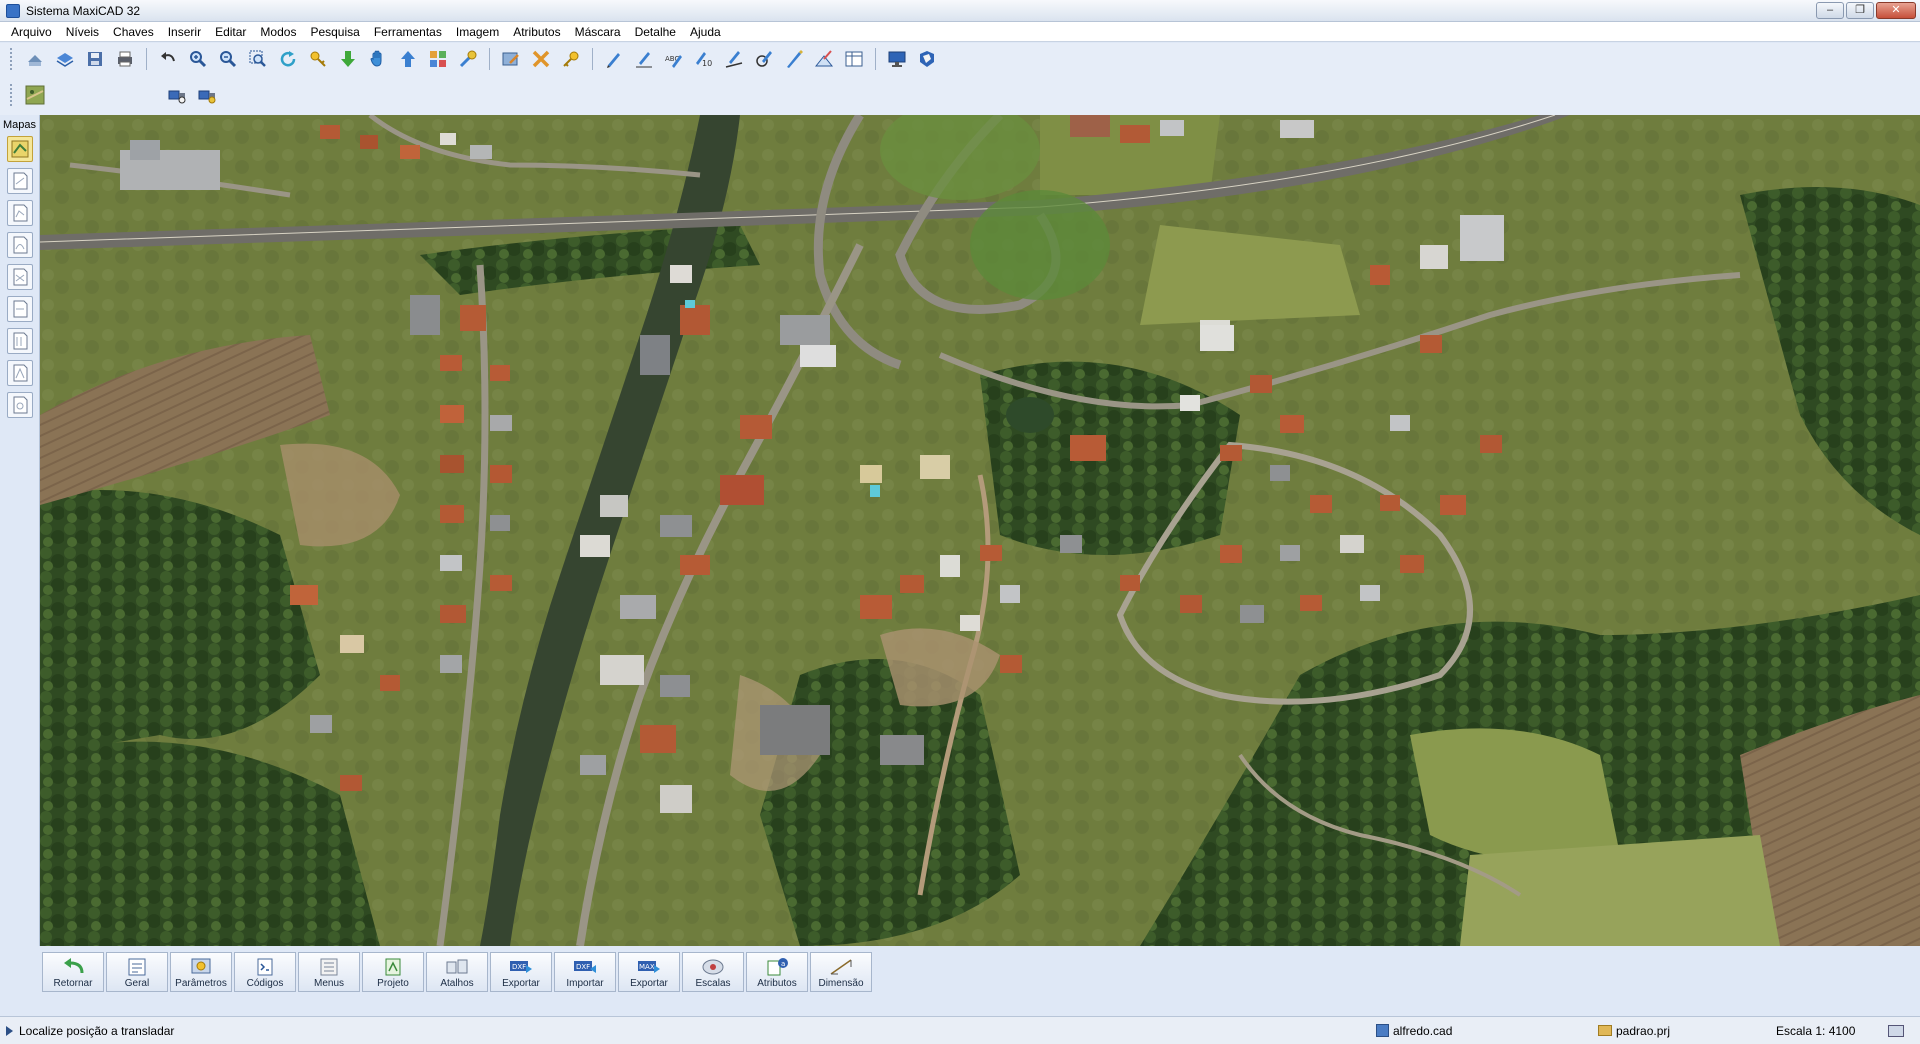 This screenshot has height=1044, width=1920. I want to click on pan-key-icon, so click(318, 59).